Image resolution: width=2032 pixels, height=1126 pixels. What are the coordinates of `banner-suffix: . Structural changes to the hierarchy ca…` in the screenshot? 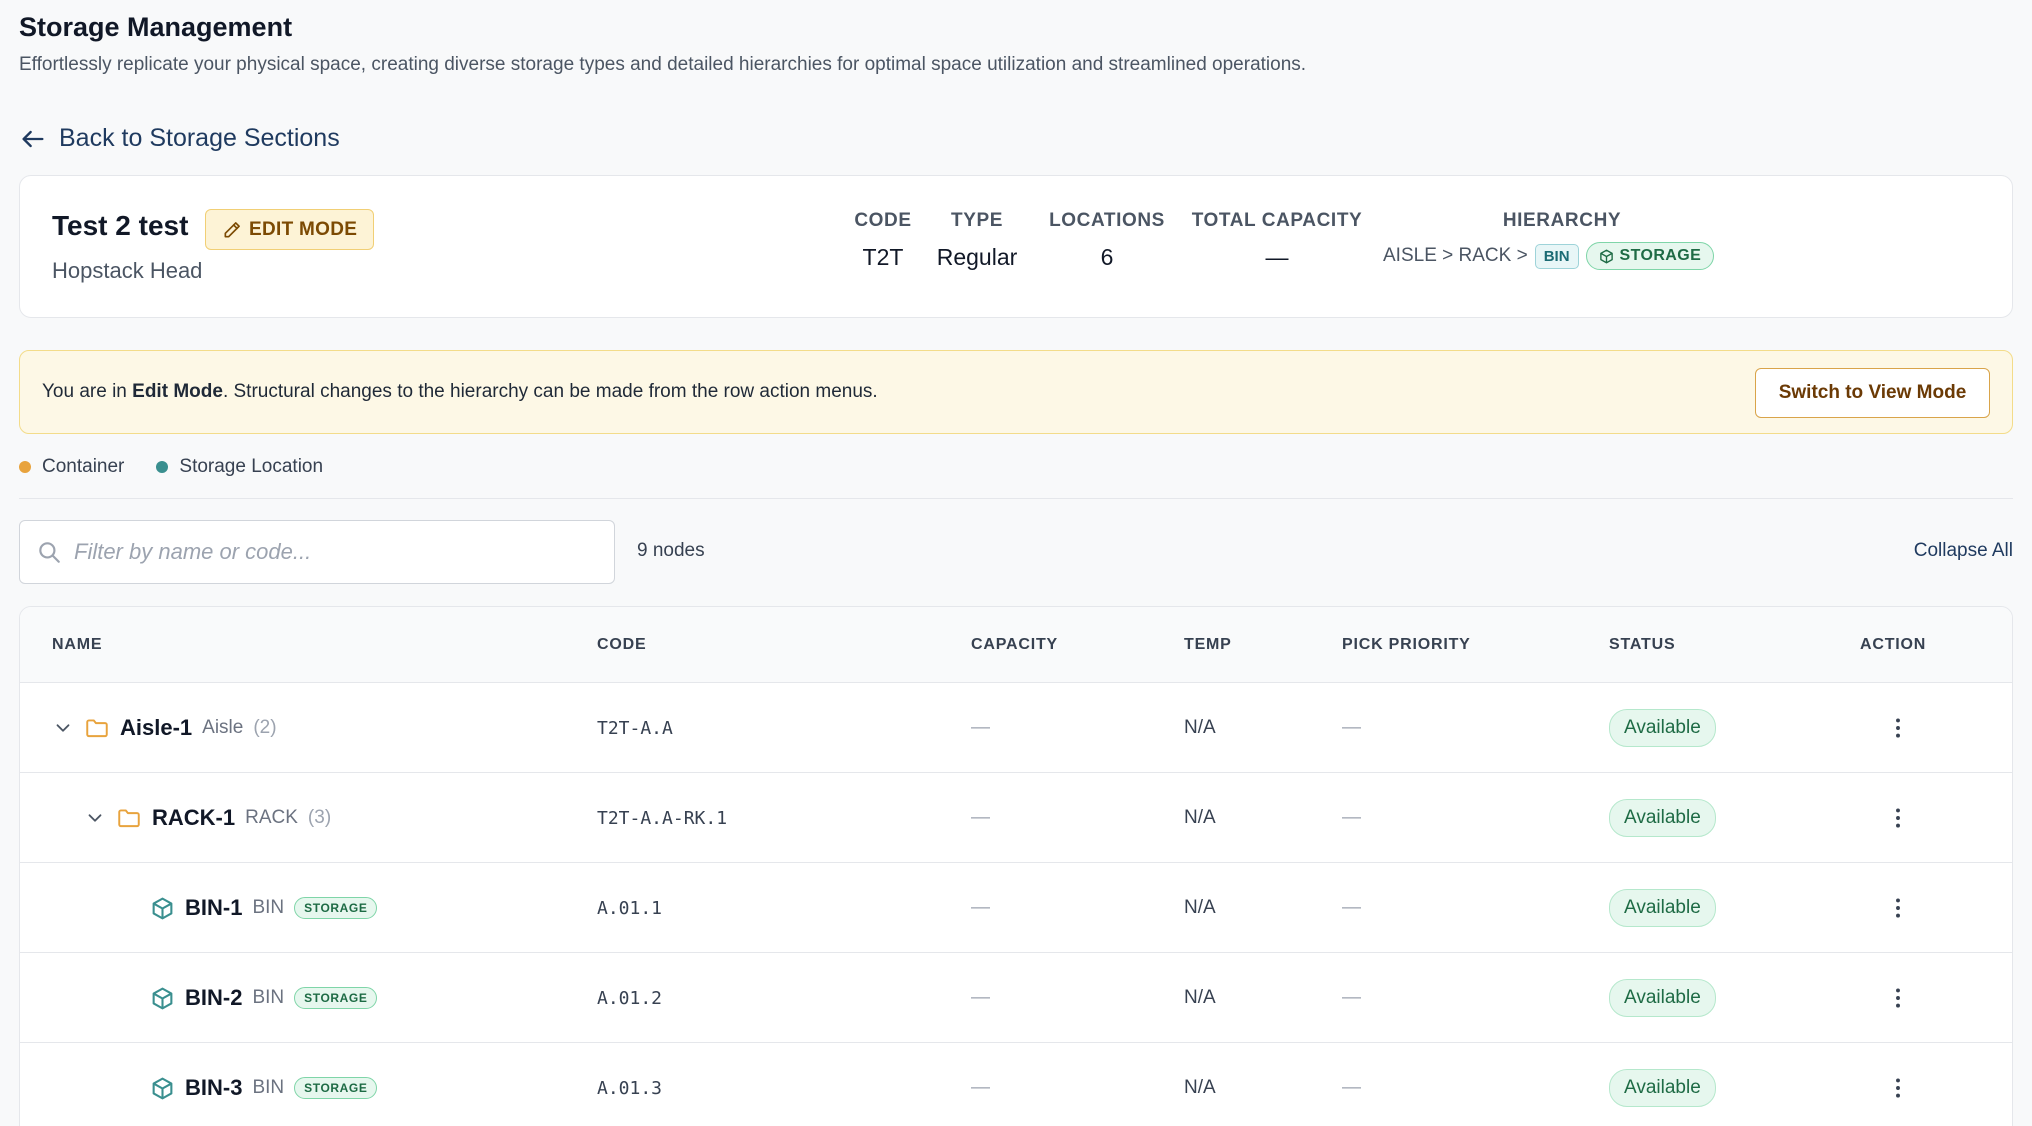 It's located at (550, 391).